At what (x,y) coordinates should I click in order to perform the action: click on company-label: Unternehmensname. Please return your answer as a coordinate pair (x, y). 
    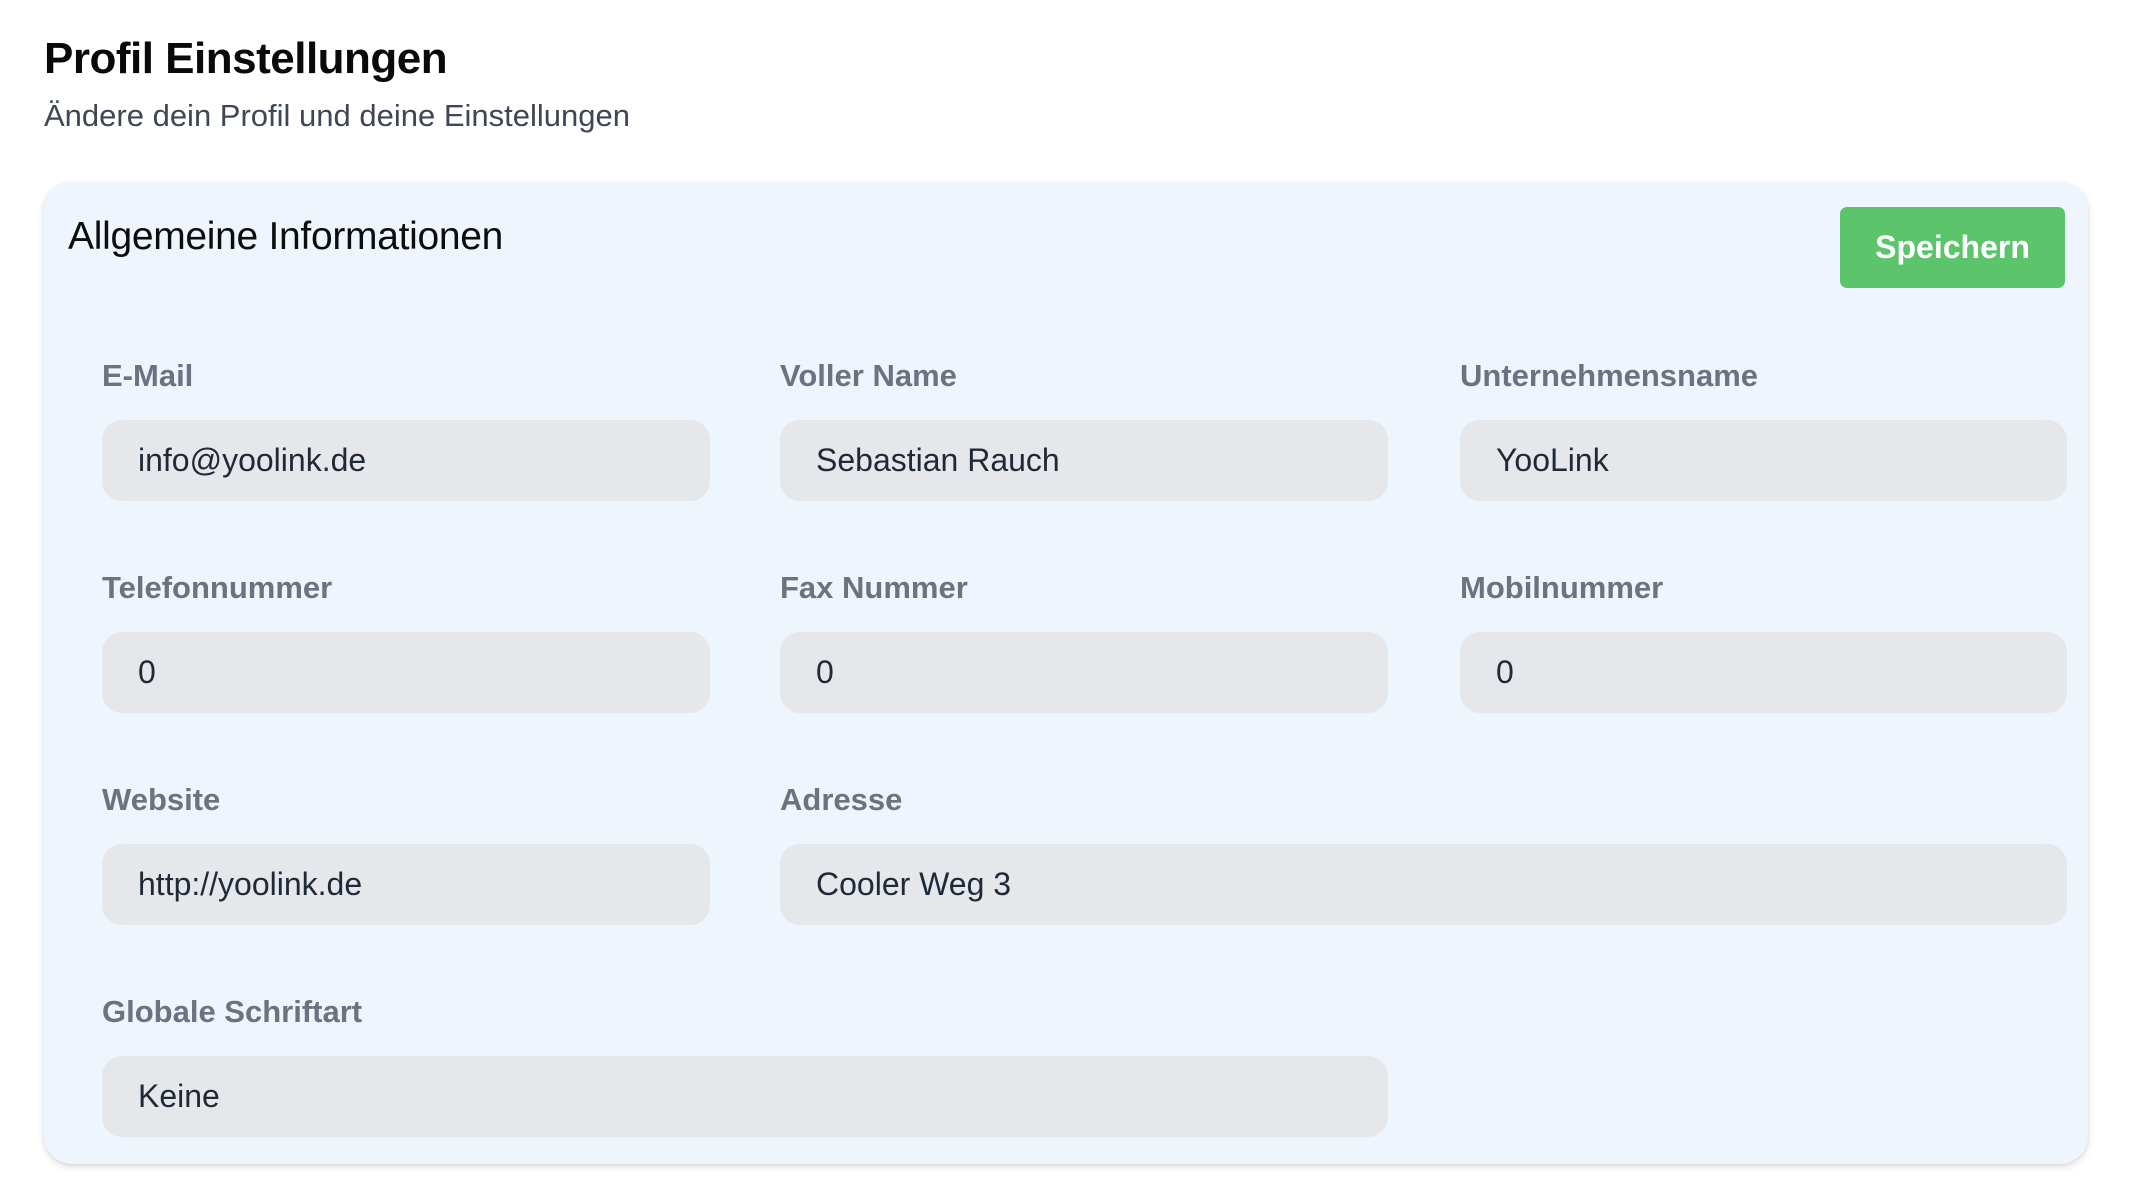
    Looking at the image, I should click on (1609, 375).